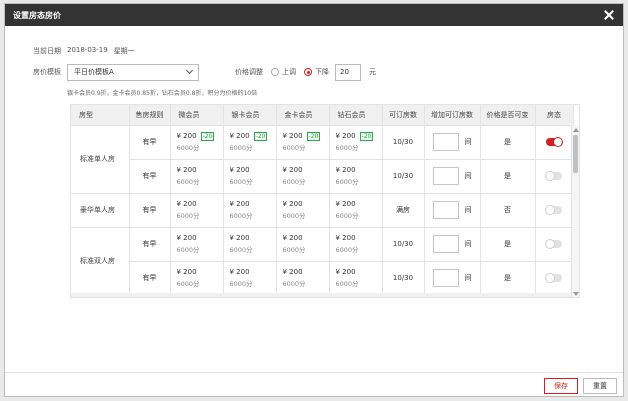 The image size is (628, 401). Describe the element at coordinates (356, 115) in the screenshot. I see `header-diamond-member: 钻石会员` at that location.